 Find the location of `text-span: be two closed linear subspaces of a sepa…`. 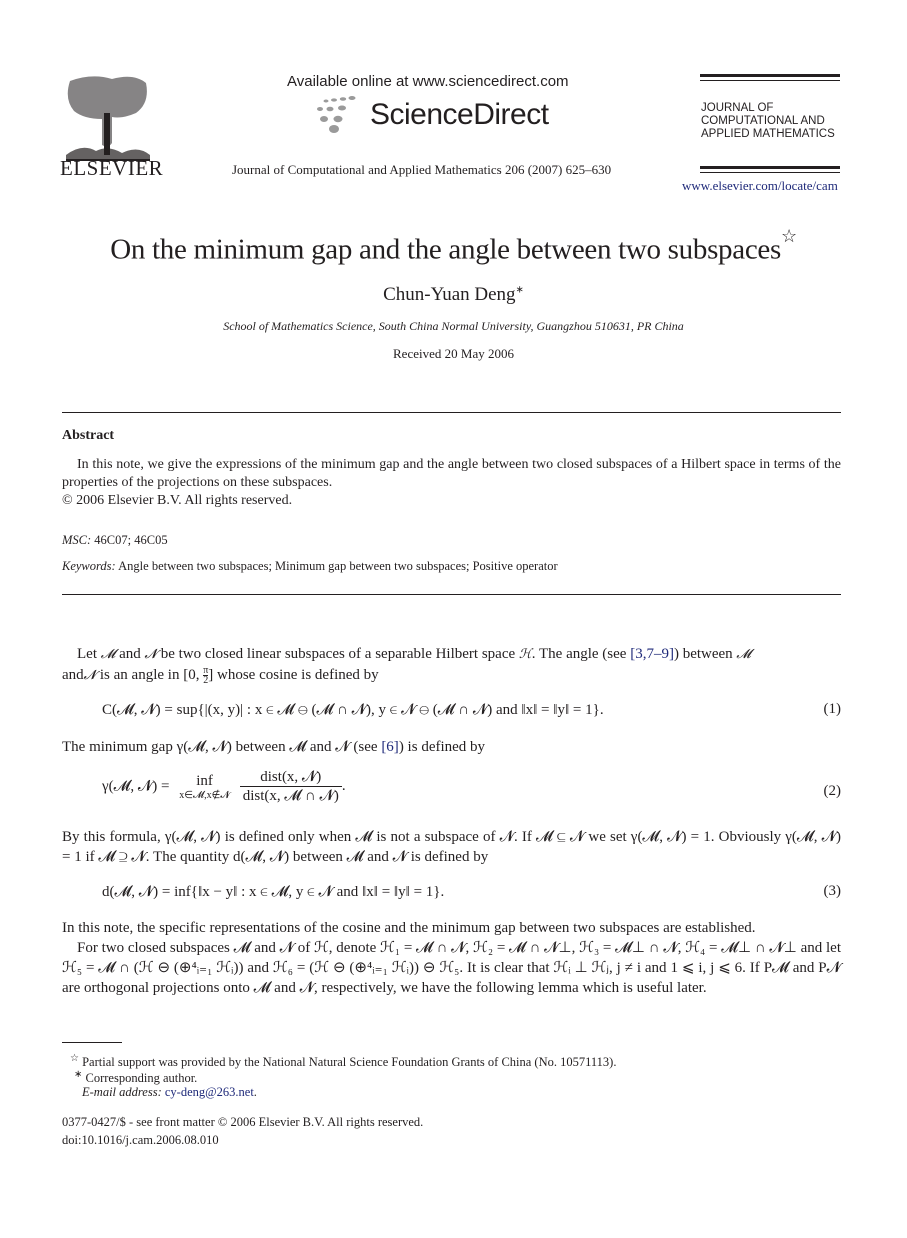

text-span: be two closed linear subspaces of a sepa… is located at coordinates (337, 654).